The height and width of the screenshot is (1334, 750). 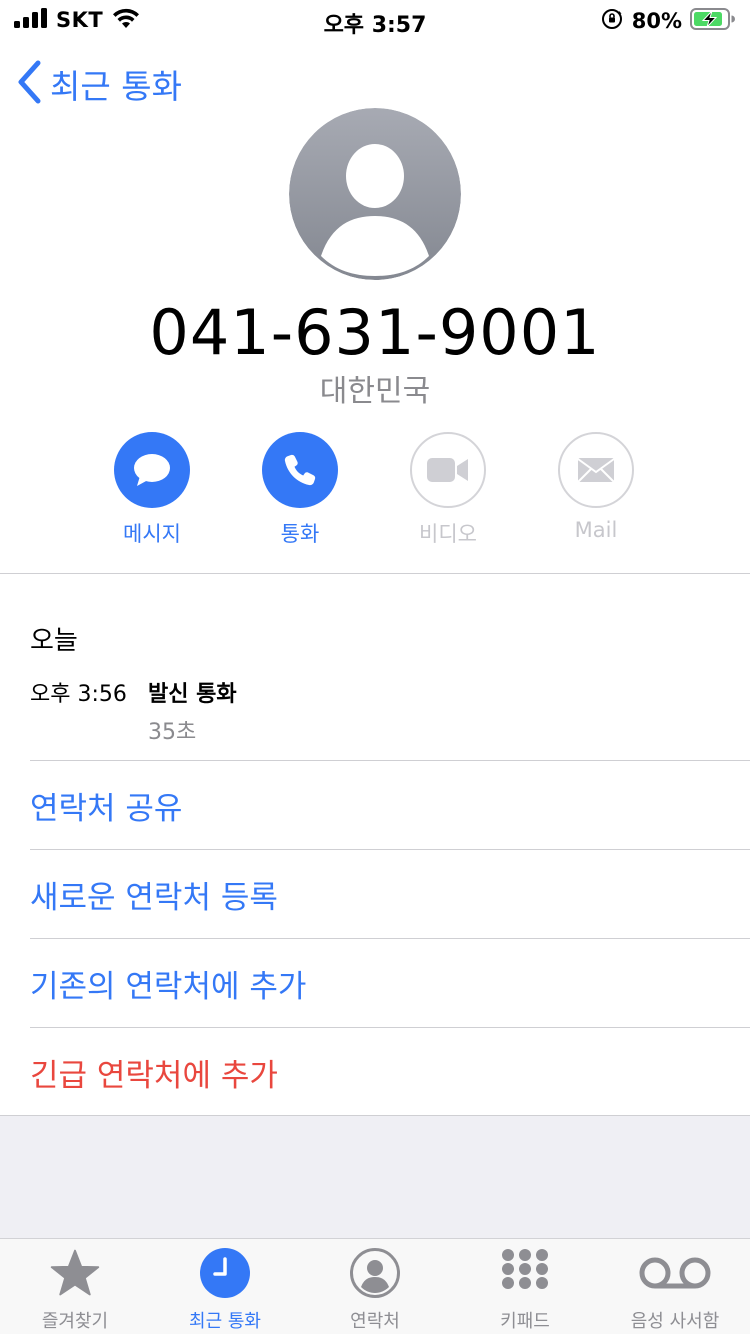 I want to click on region-label: 대한민국, so click(x=375, y=391).